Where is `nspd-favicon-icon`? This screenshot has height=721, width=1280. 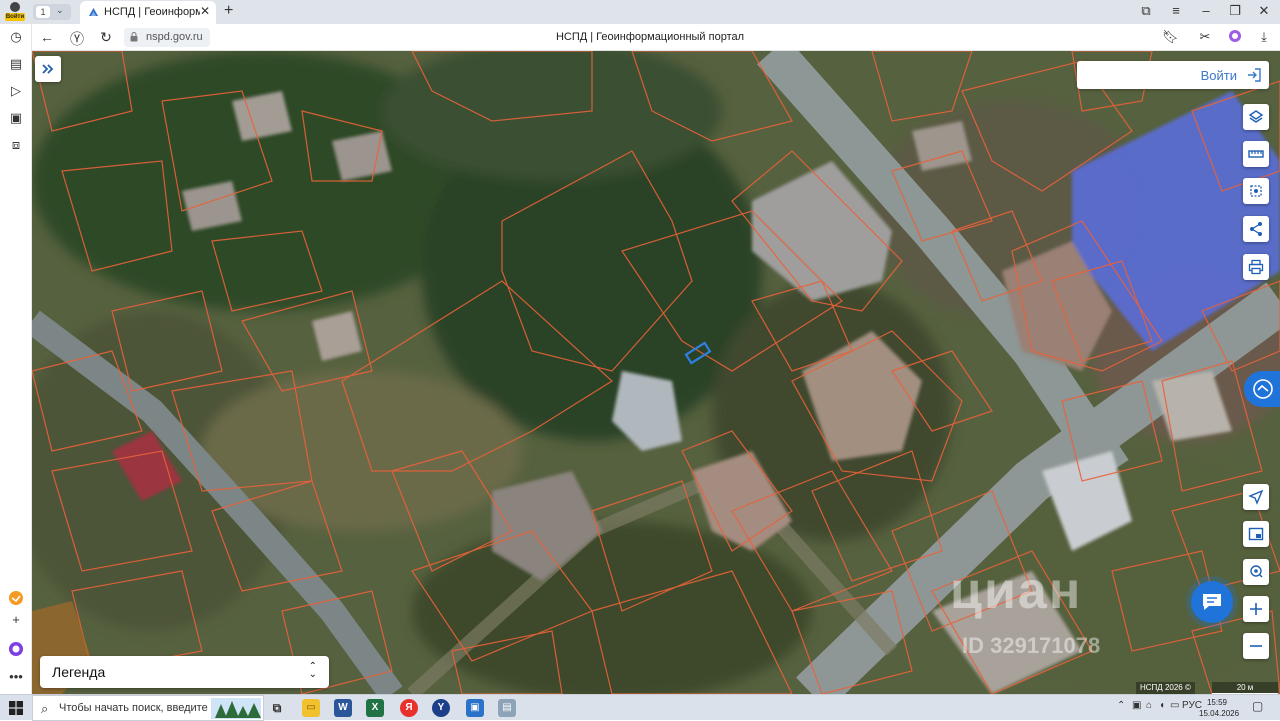 nspd-favicon-icon is located at coordinates (93, 12).